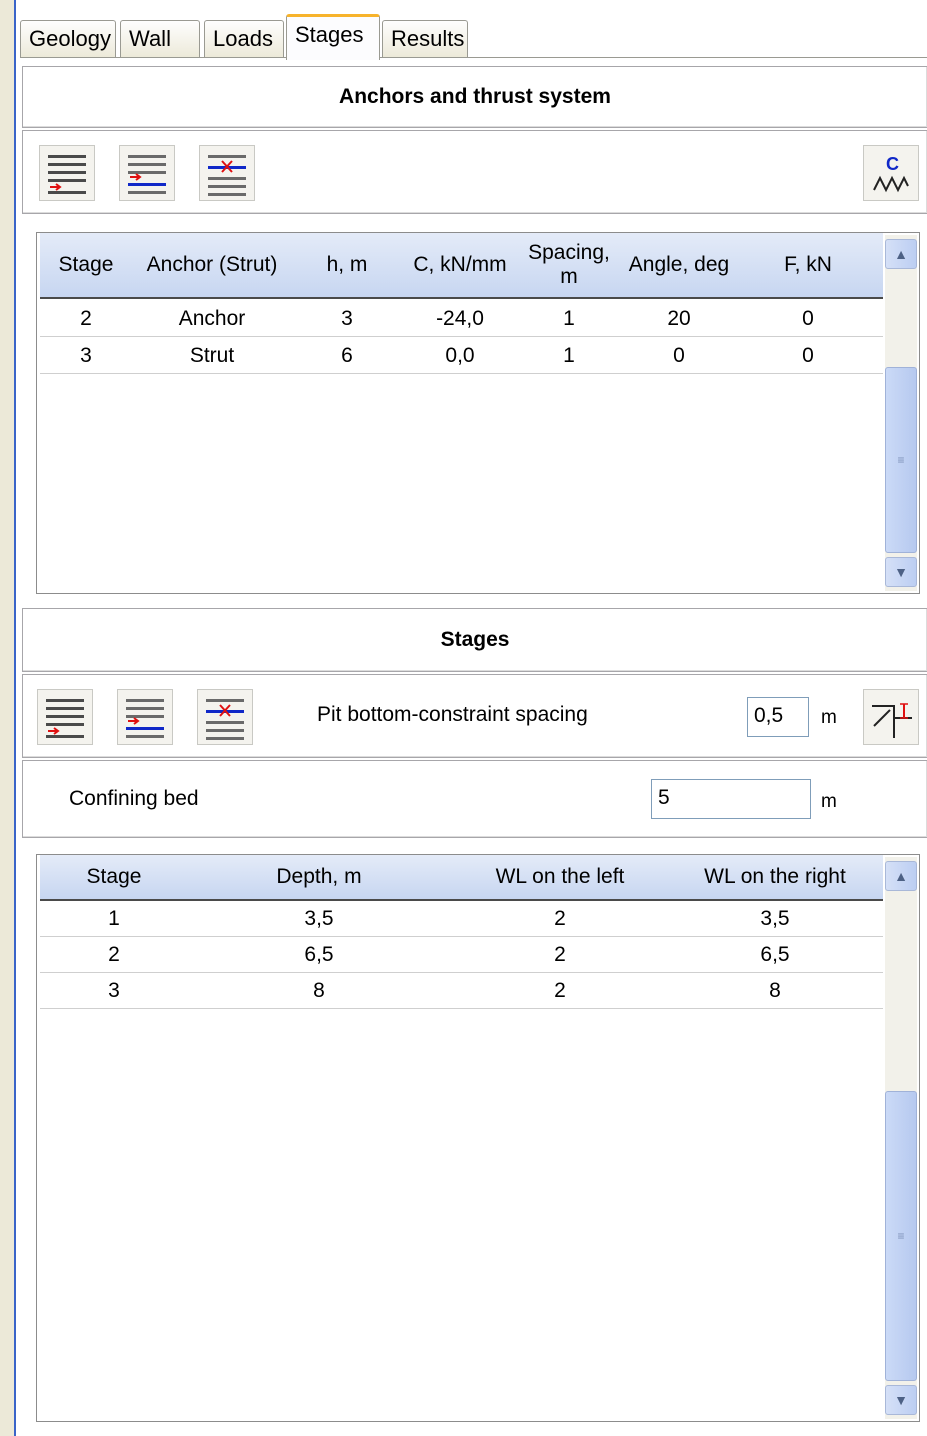 Image resolution: width=927 pixels, height=1436 pixels. I want to click on confining-bed-label: Confining bed, so click(134, 798).